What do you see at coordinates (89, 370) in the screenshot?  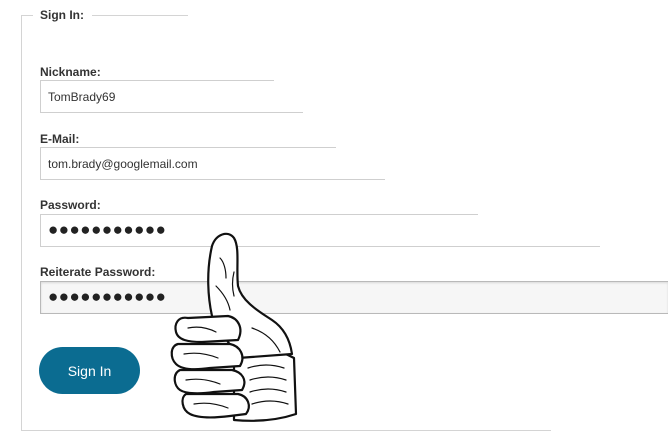 I see `sign-in-button: Sign In` at bounding box center [89, 370].